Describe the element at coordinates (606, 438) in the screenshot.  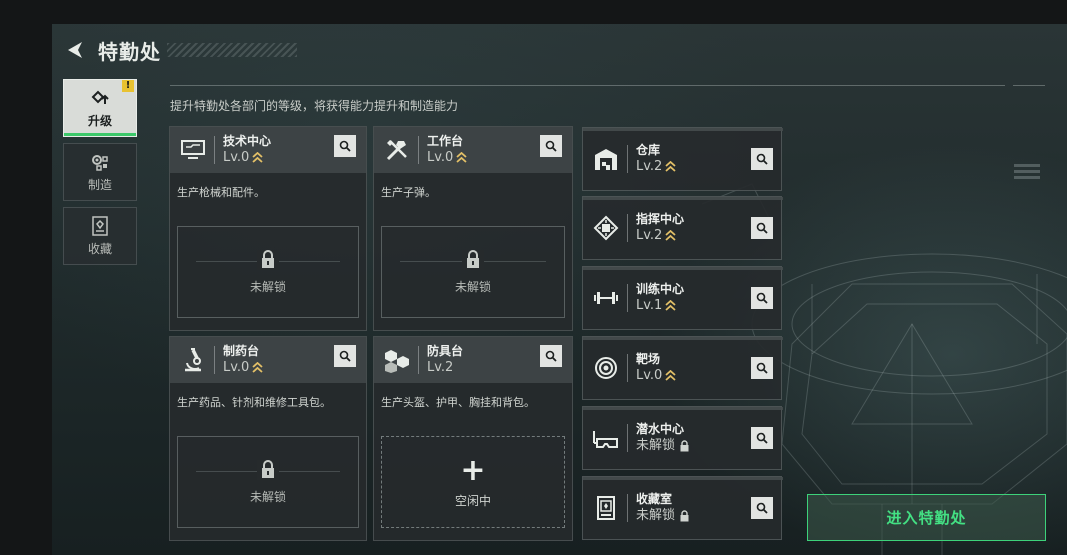
I see `diving-mask-icon` at that location.